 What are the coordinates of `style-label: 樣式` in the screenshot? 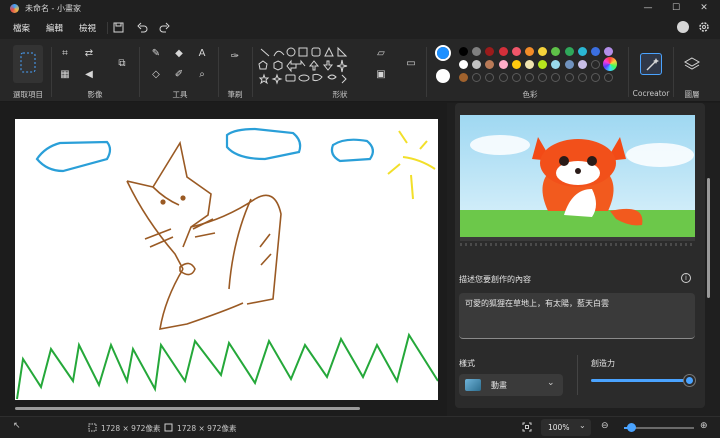 It's located at (467, 363).